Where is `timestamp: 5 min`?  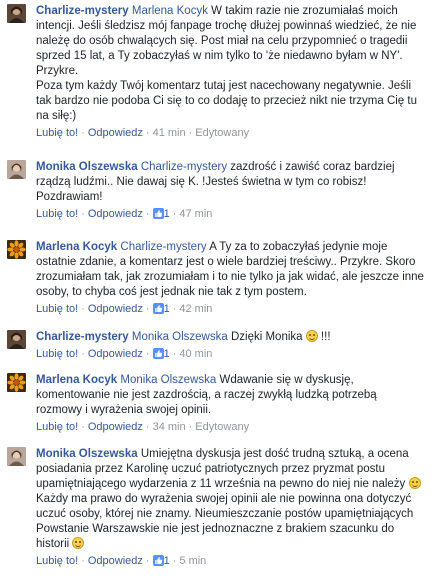
timestamp: 5 min is located at coordinates (192, 561).